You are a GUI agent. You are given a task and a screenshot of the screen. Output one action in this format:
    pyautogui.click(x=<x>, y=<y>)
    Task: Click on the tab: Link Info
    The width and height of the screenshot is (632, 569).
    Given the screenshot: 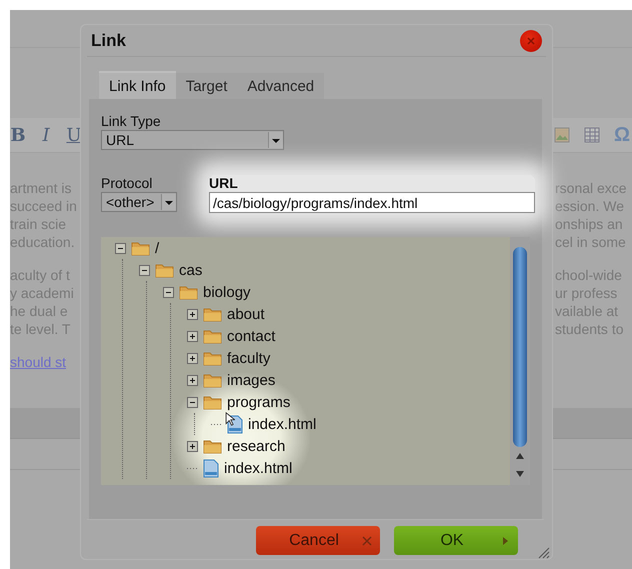 What is the action you would take?
    pyautogui.click(x=137, y=85)
    